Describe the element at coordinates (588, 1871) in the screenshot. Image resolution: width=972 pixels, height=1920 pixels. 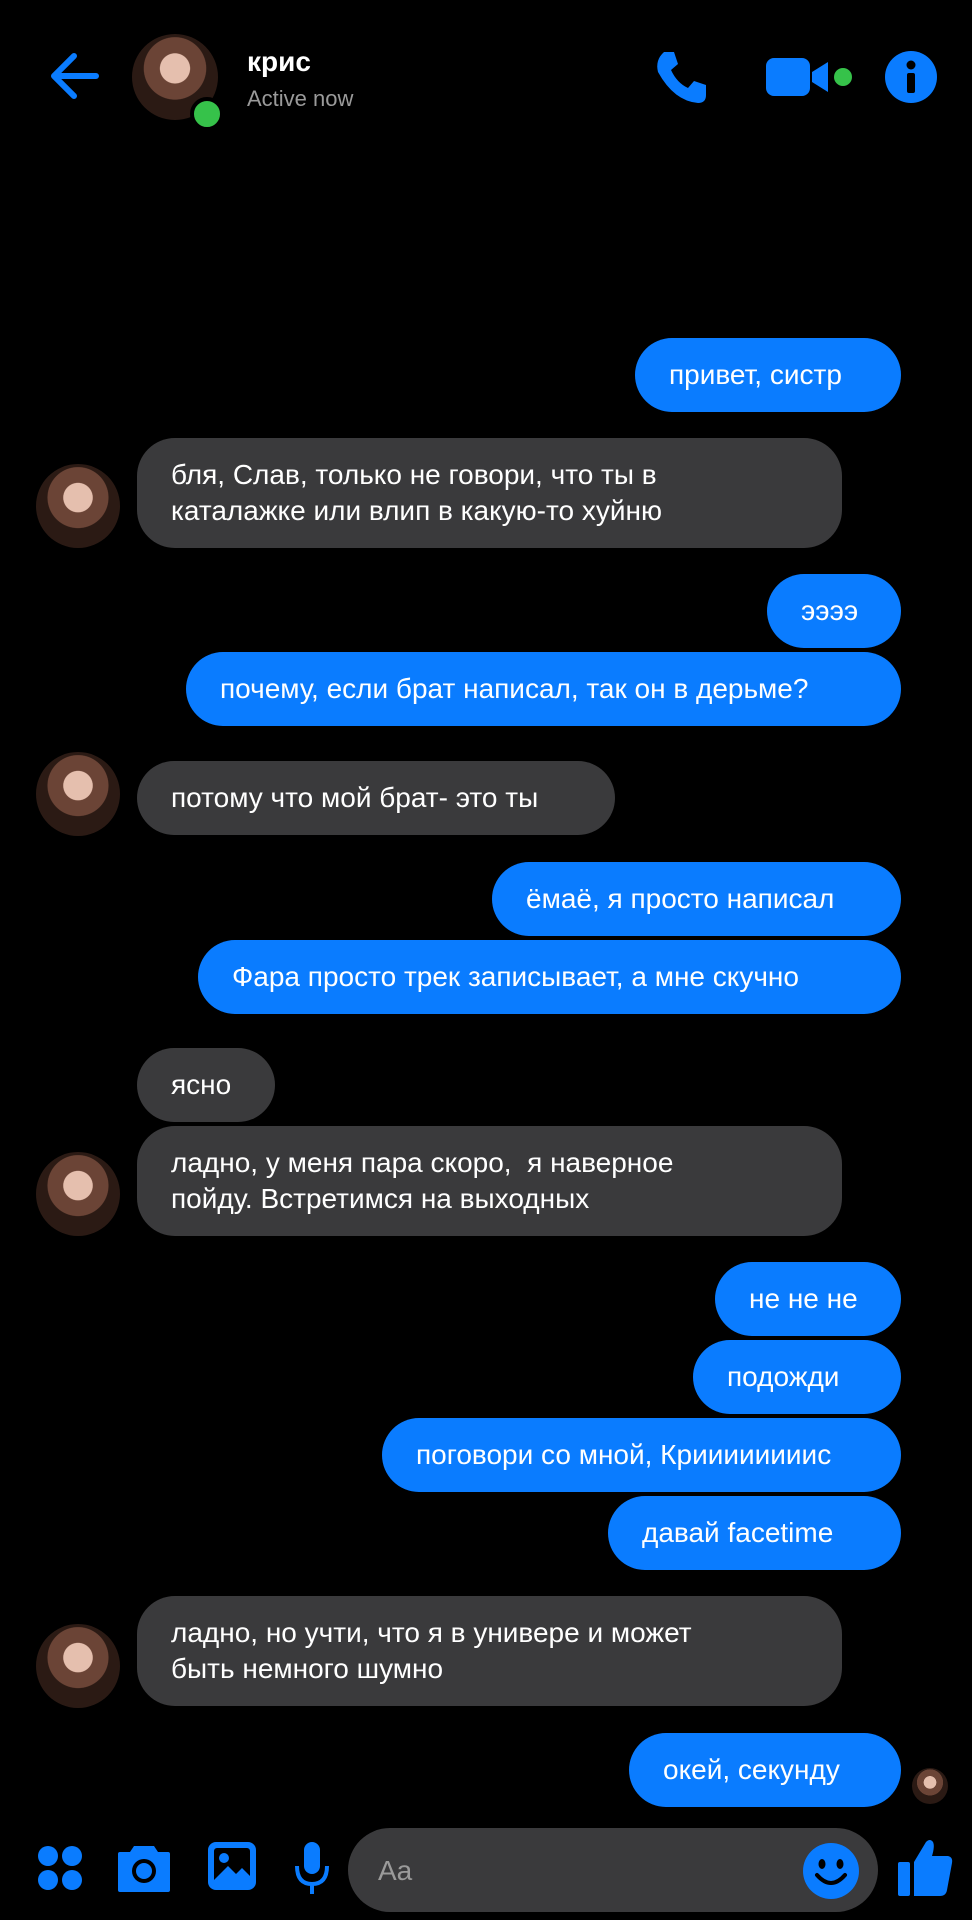
I see `message-input` at that location.